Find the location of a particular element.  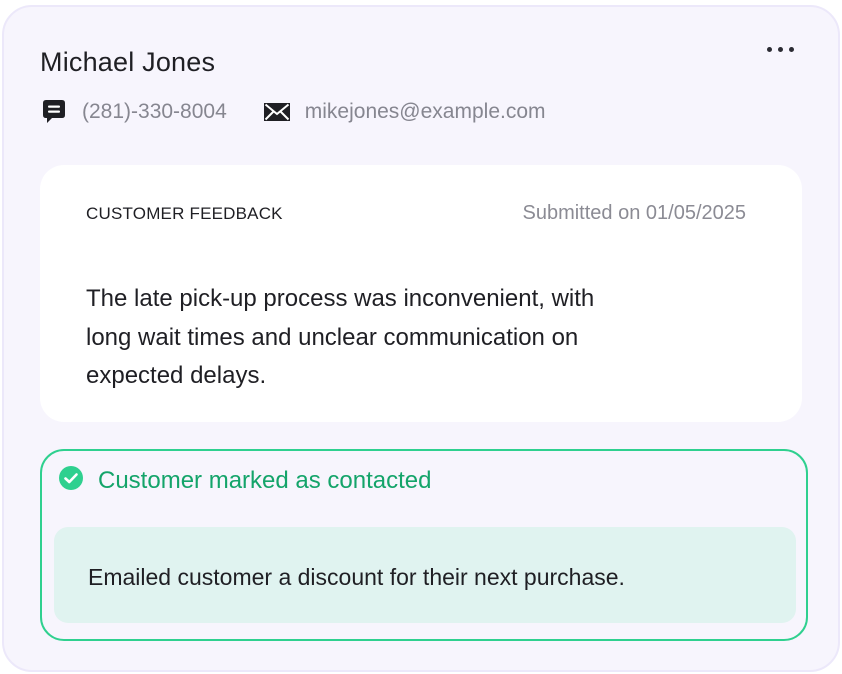

phone-contact: (281)-330-8004 is located at coordinates (133, 112).